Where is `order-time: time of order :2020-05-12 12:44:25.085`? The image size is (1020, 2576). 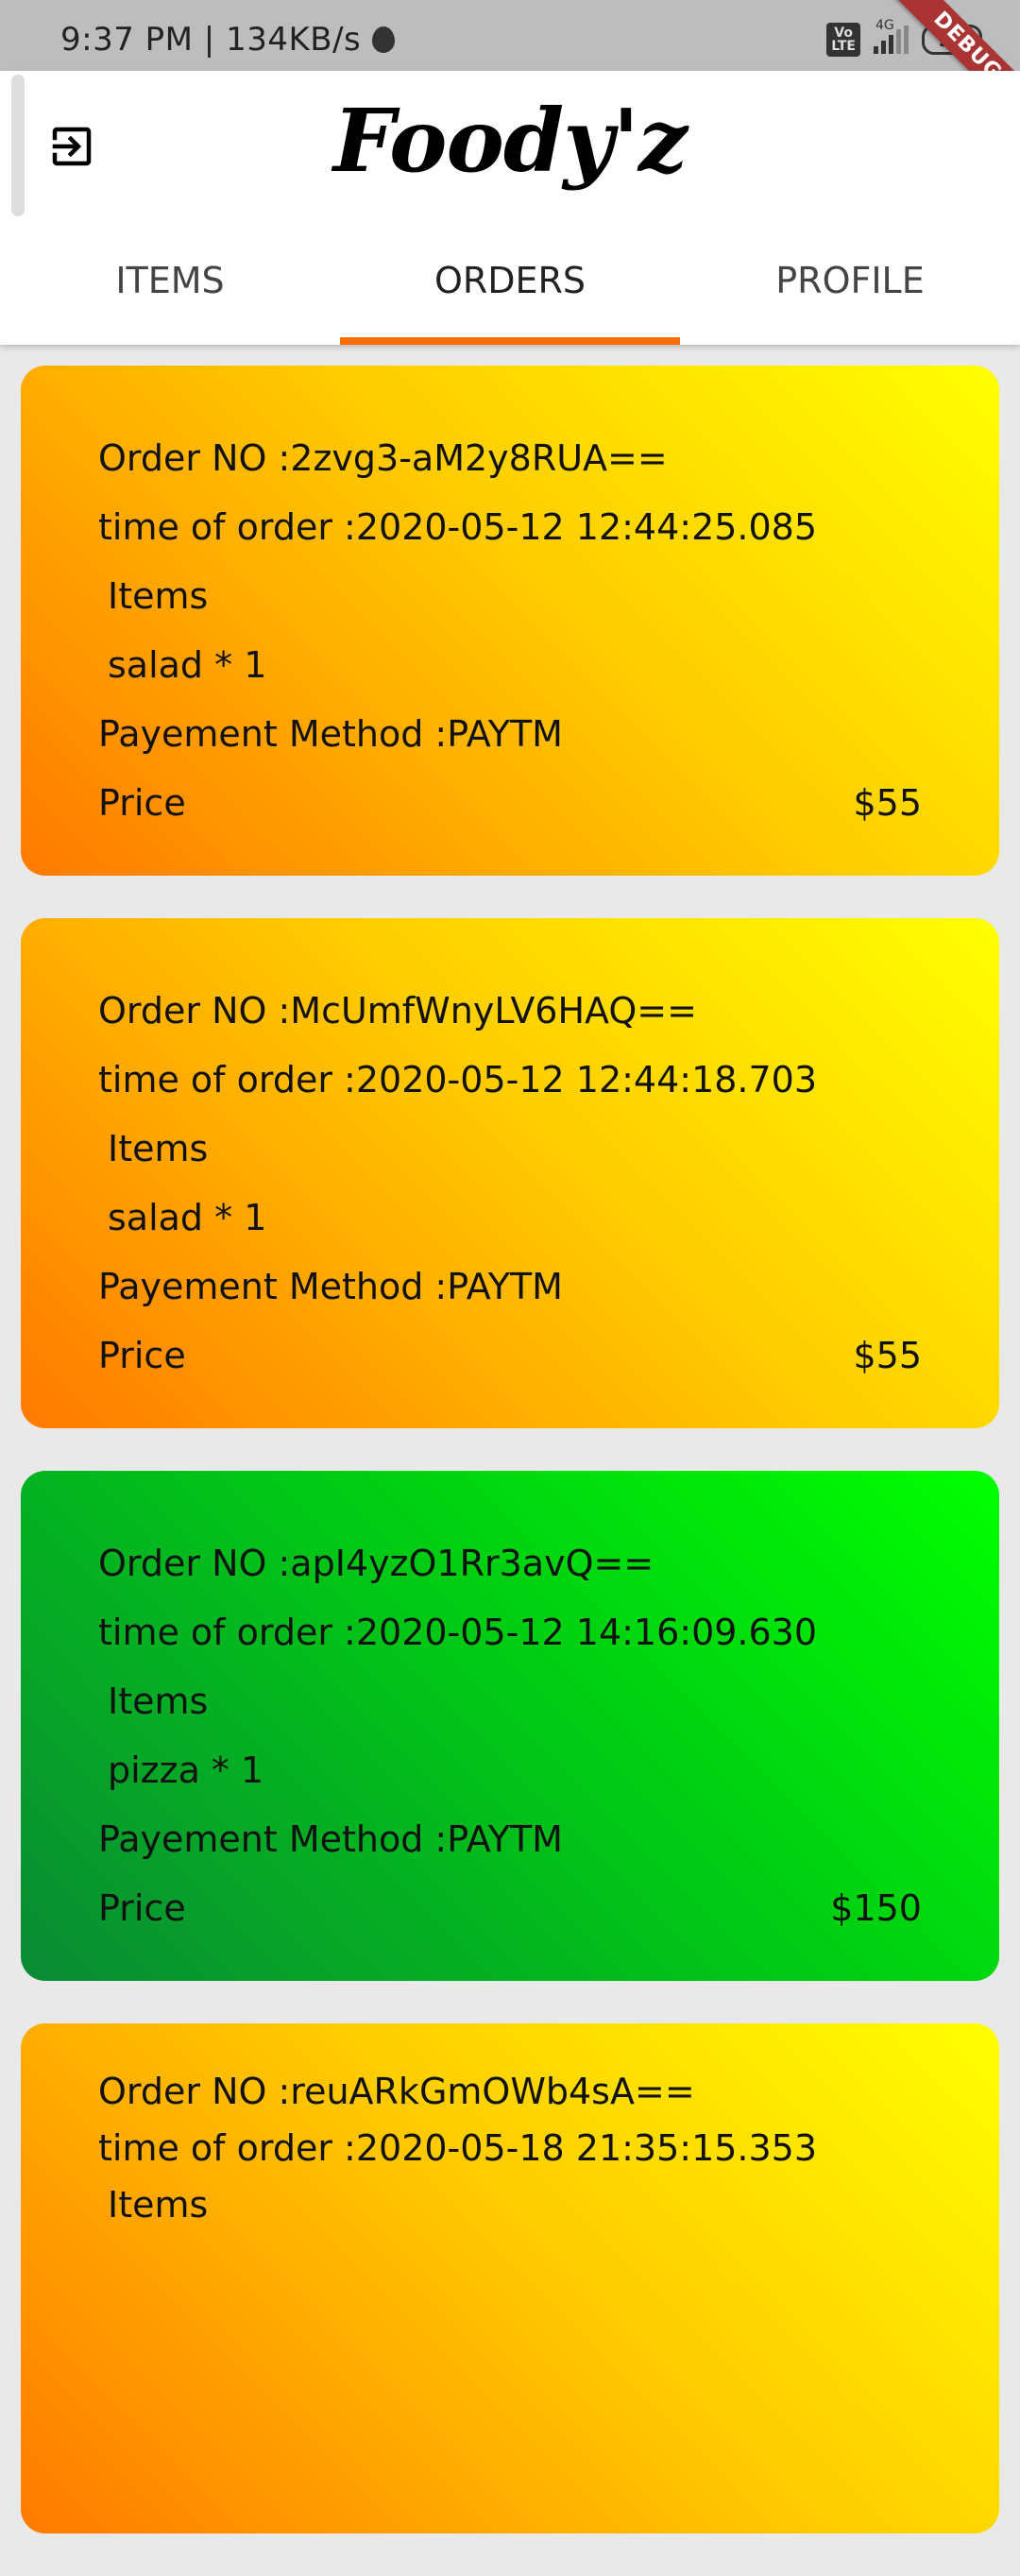
order-time: time of order :2020-05-12 12:44:25.085 is located at coordinates (458, 527).